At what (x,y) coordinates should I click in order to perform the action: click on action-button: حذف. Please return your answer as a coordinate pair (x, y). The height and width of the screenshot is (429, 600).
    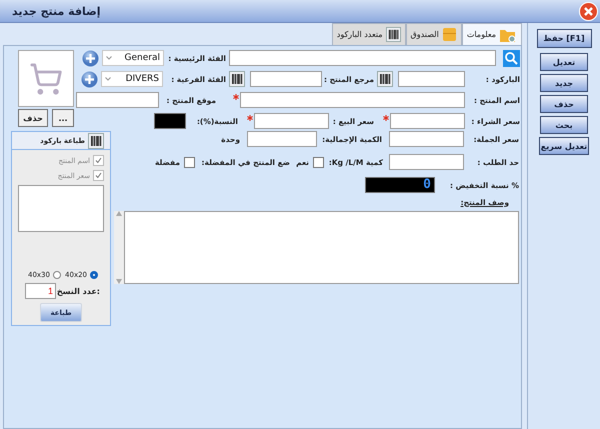
    Looking at the image, I should click on (564, 104).